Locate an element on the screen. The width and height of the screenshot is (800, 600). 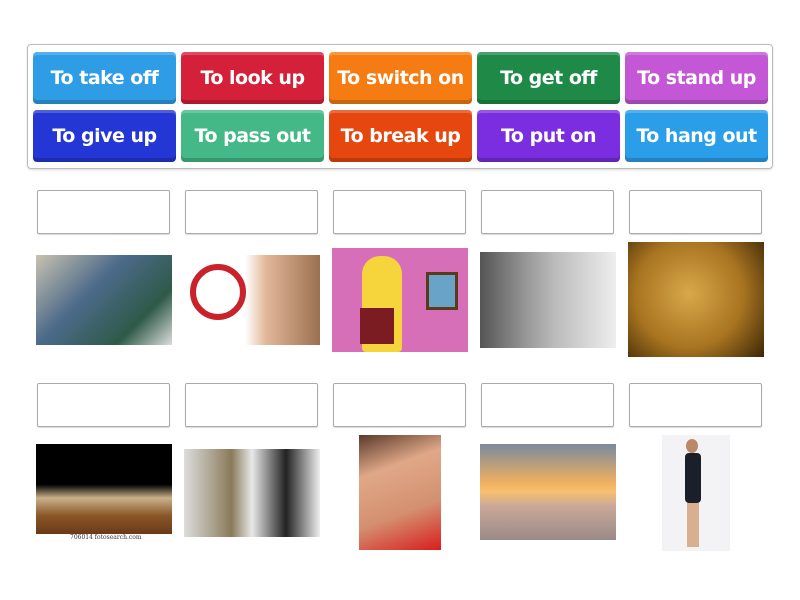
friends-hanging-out-image is located at coordinates (104, 300).